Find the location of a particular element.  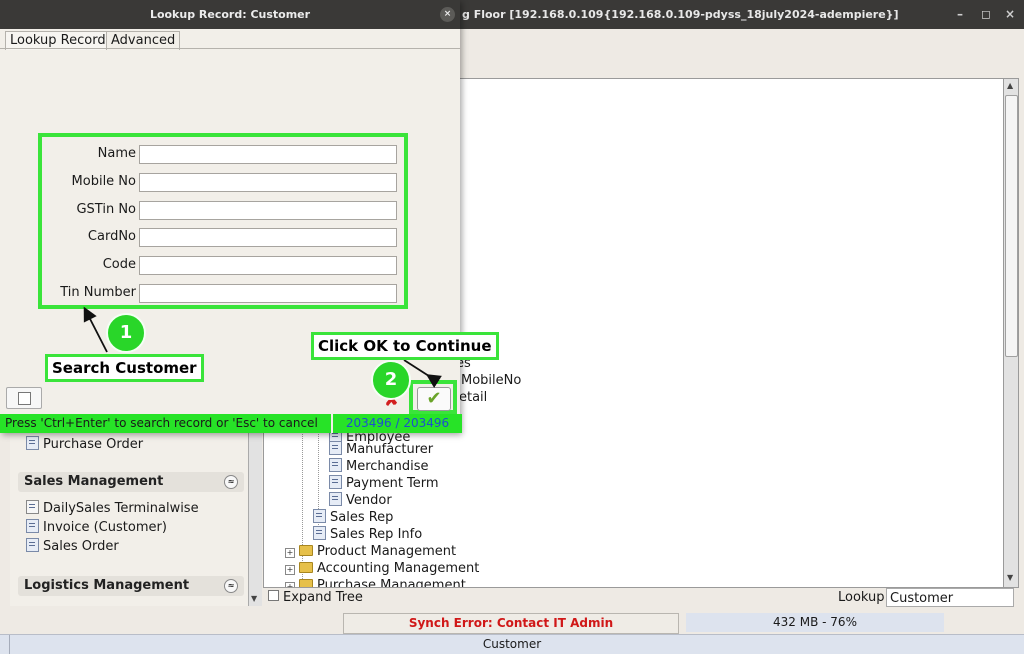

step-2-badge: 2 is located at coordinates (391, 380).